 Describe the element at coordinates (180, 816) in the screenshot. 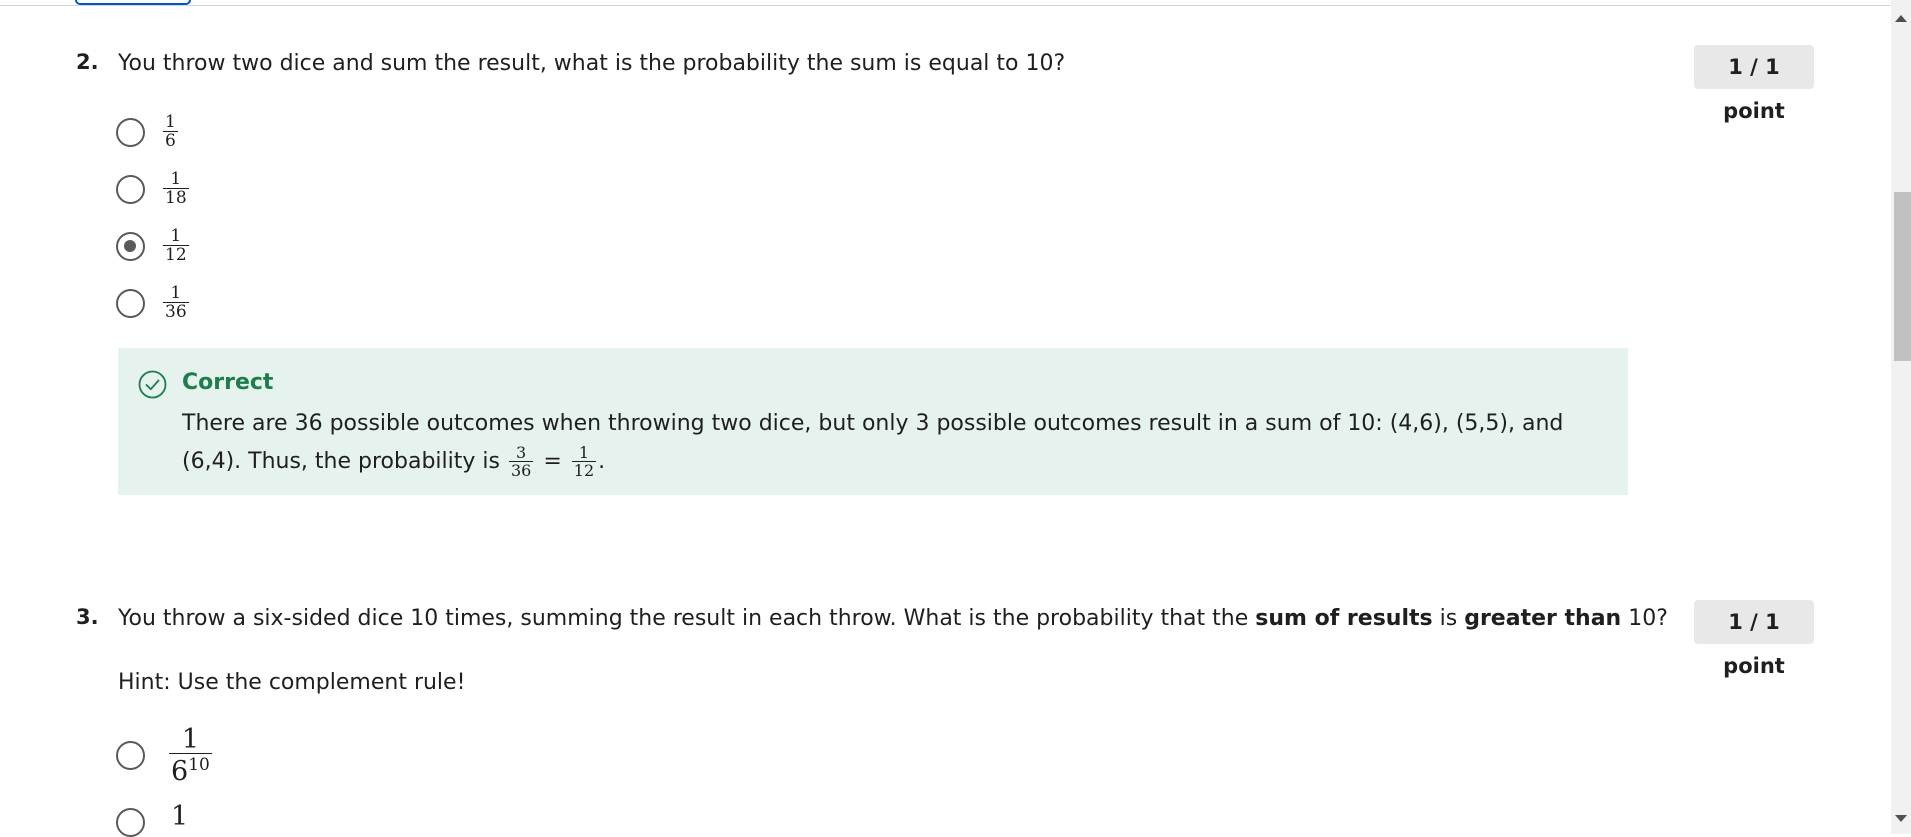

I see `option-fraction: 1` at that location.